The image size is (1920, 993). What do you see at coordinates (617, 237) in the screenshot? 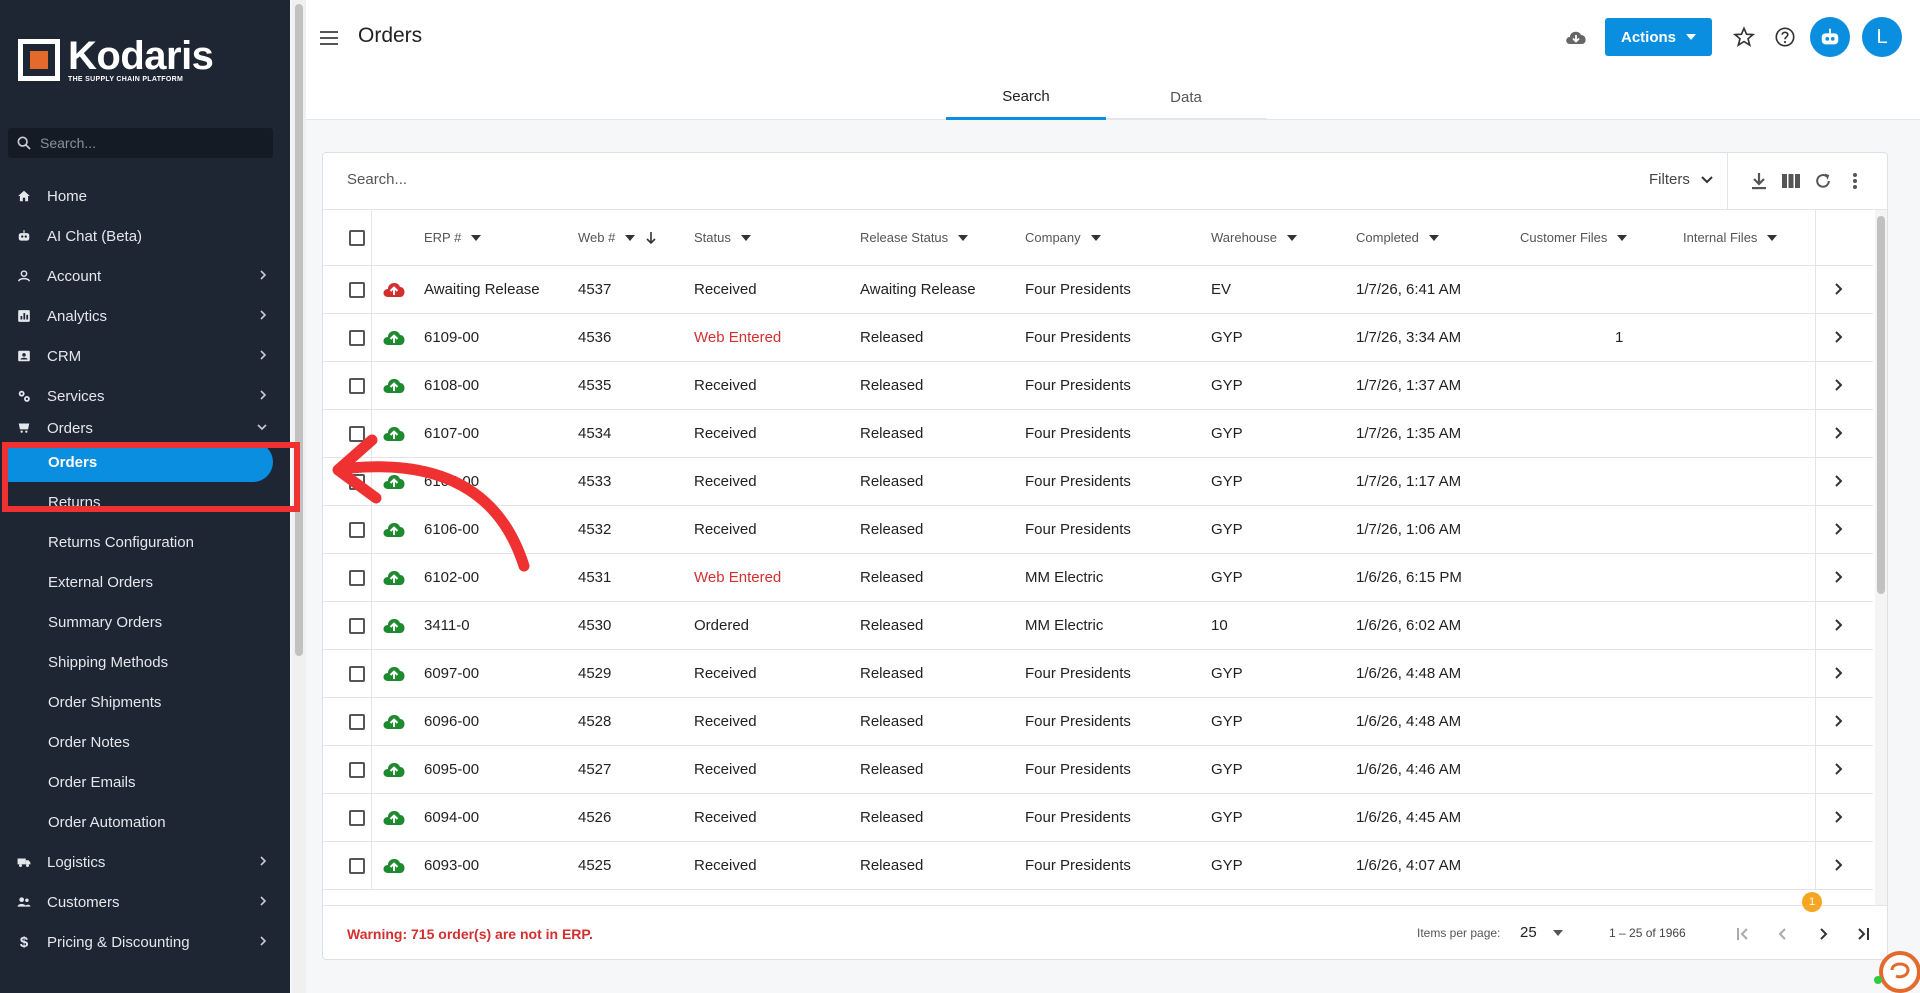
I see `column-header-web: Web #` at bounding box center [617, 237].